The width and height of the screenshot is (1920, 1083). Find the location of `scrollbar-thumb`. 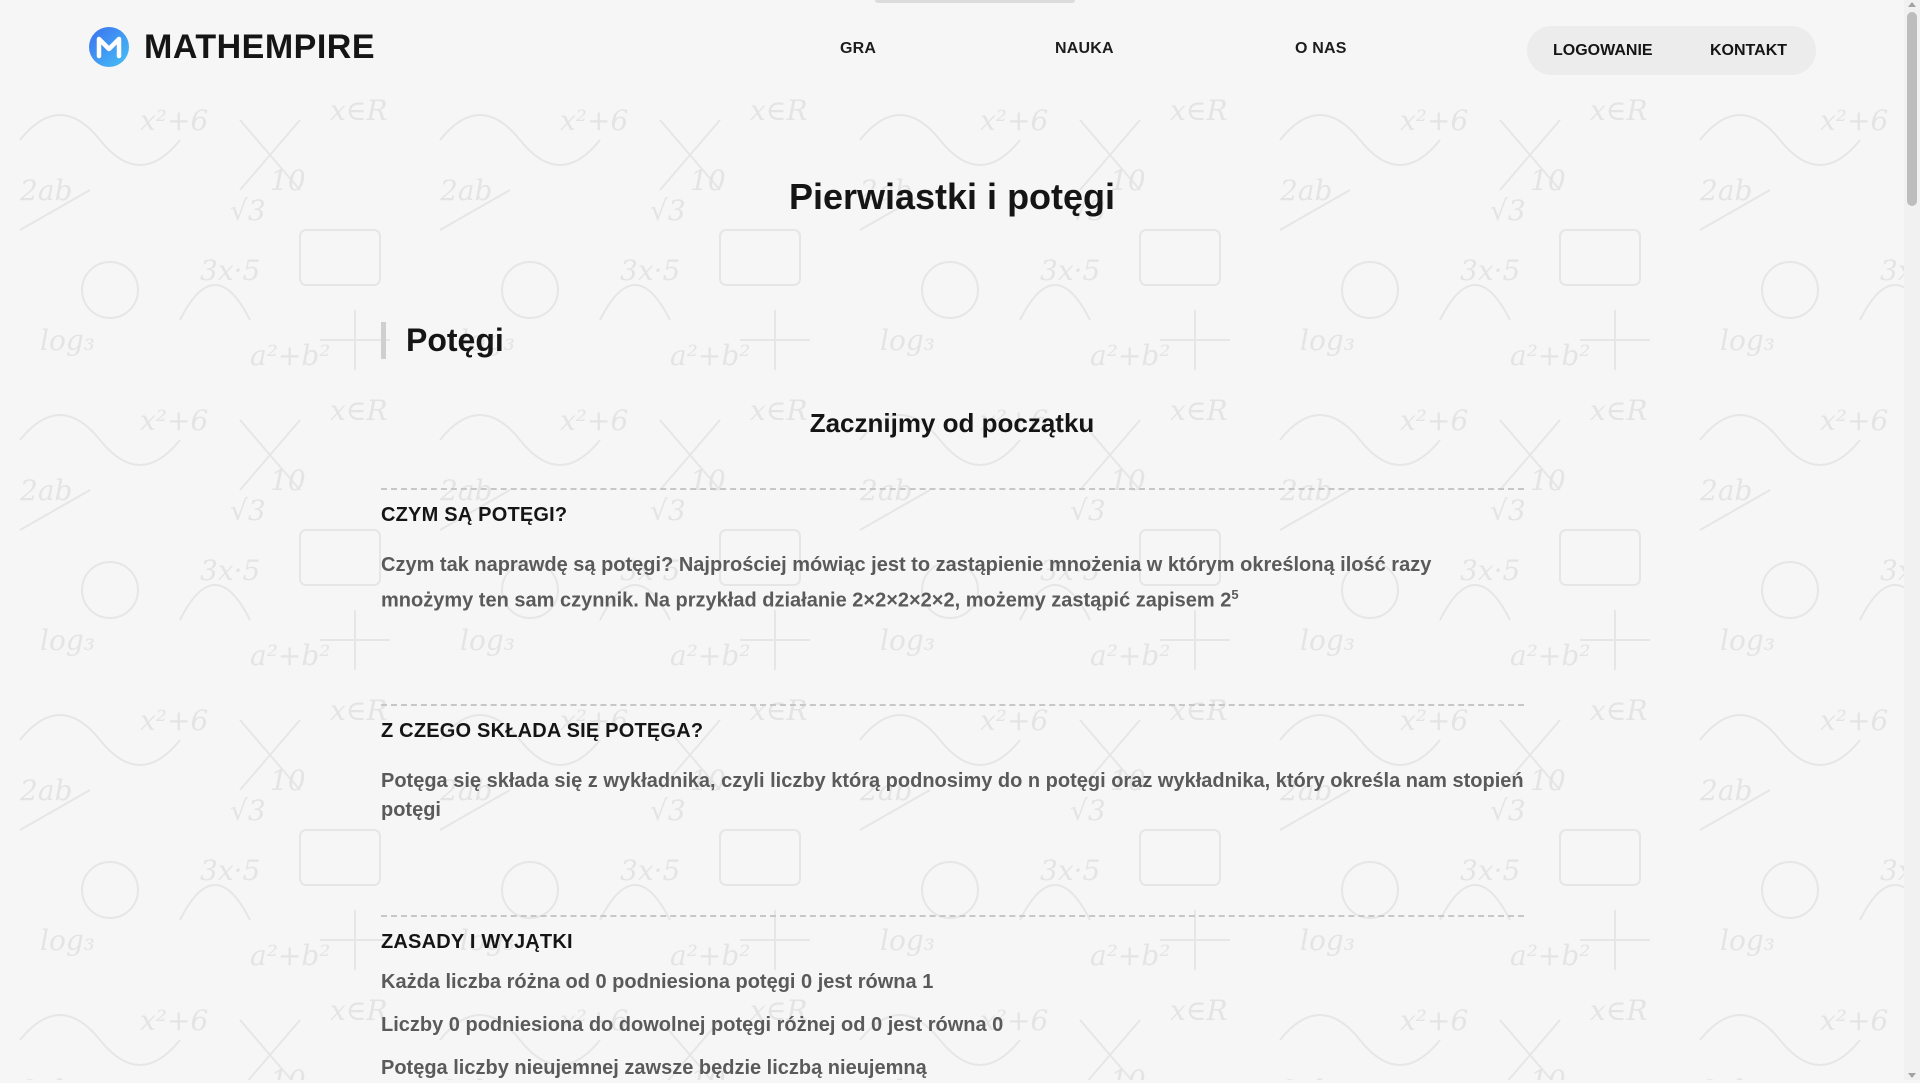

scrollbar-thumb is located at coordinates (1912, 109).